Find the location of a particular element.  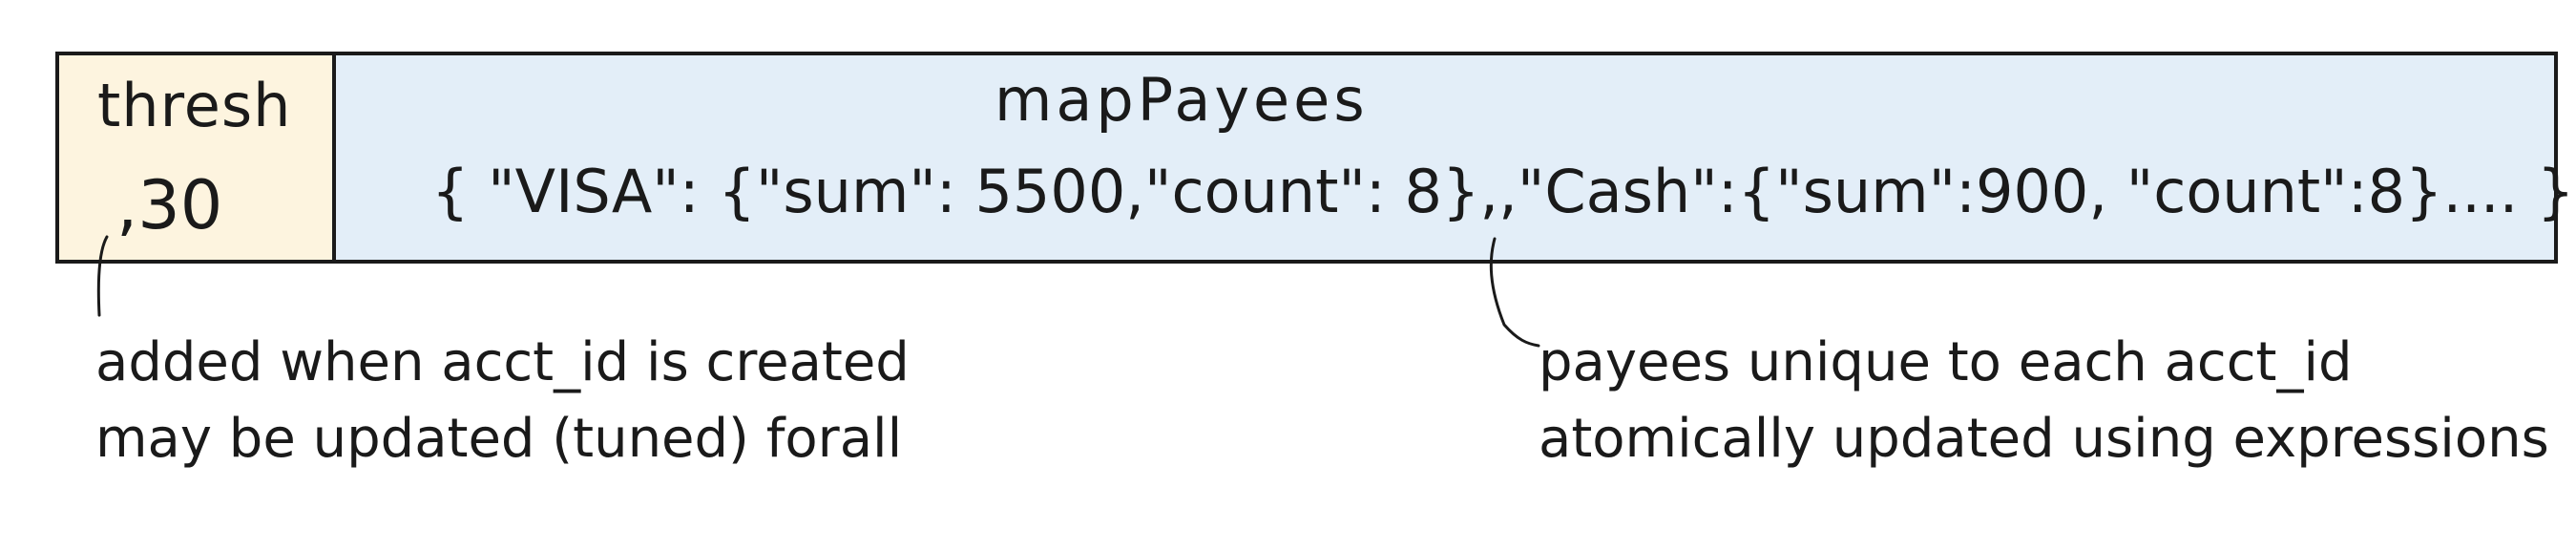

thresh-annotation-line1: added when acct_id is created is located at coordinates (503, 362).